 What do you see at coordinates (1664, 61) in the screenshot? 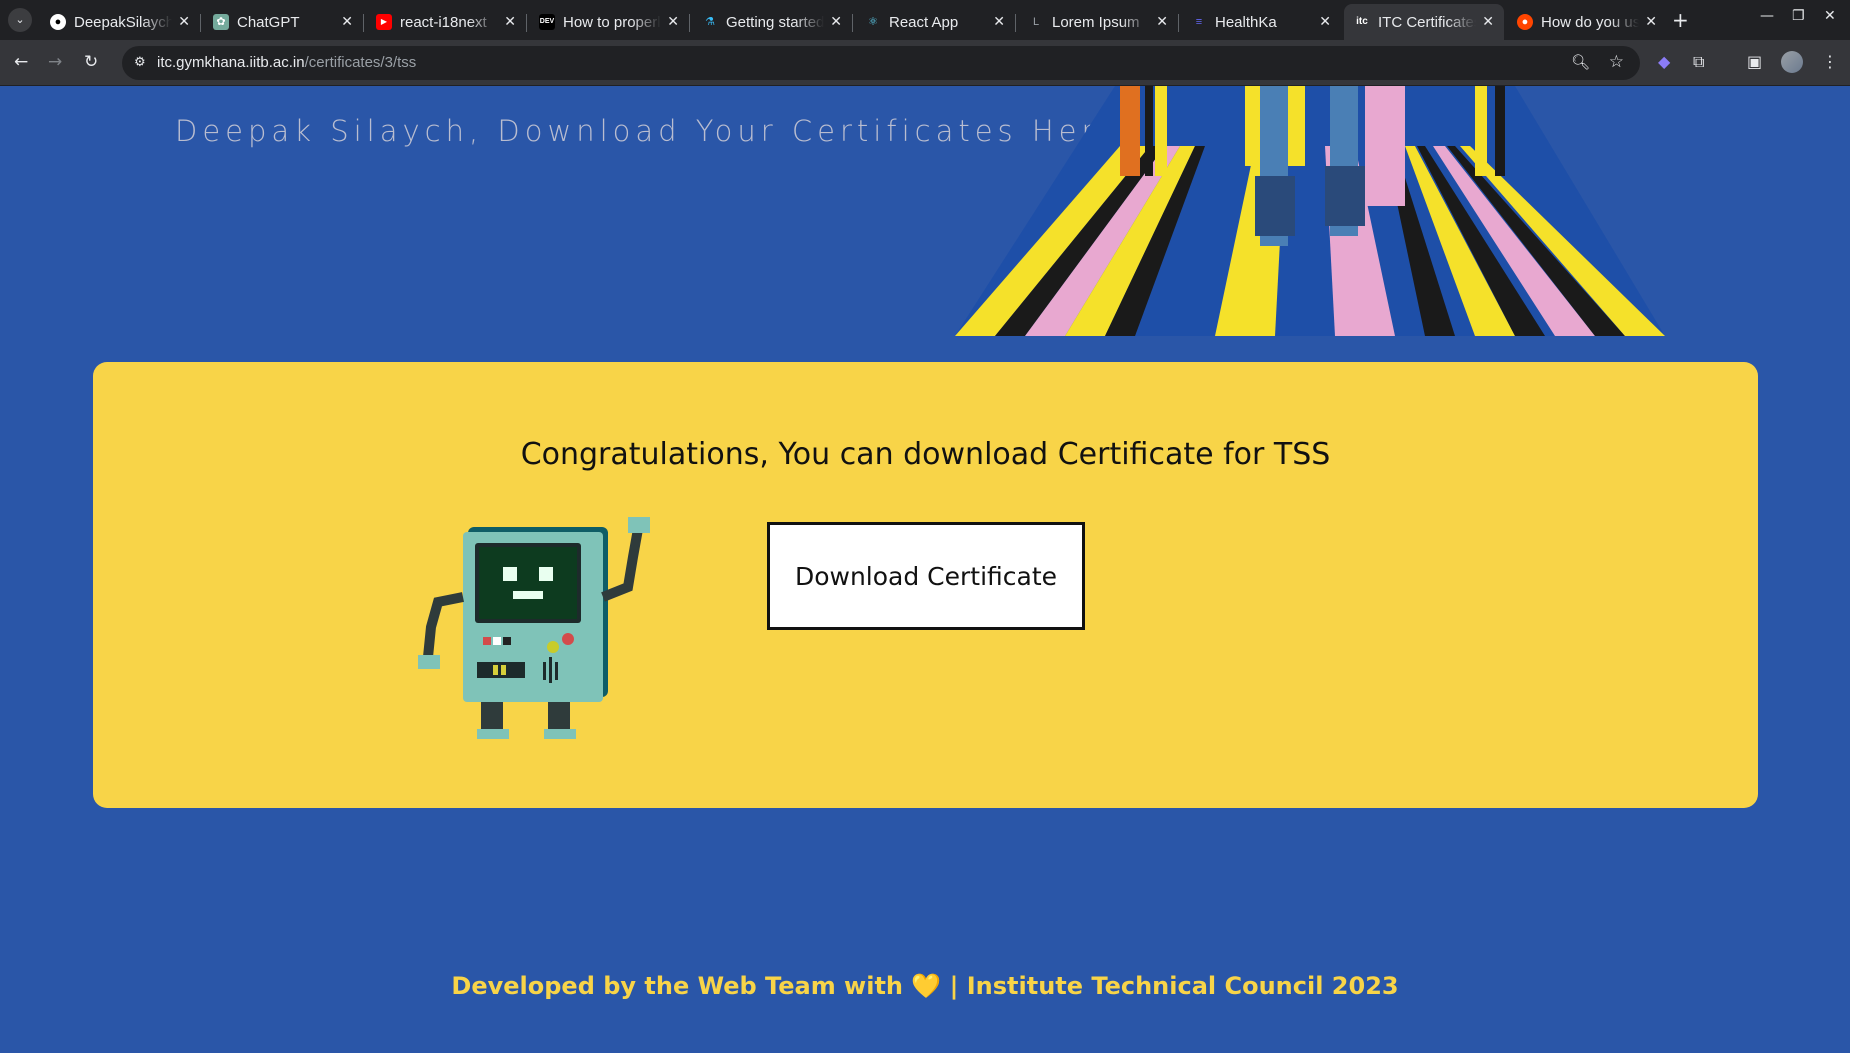
I see `extension-icon: ◆` at bounding box center [1664, 61].